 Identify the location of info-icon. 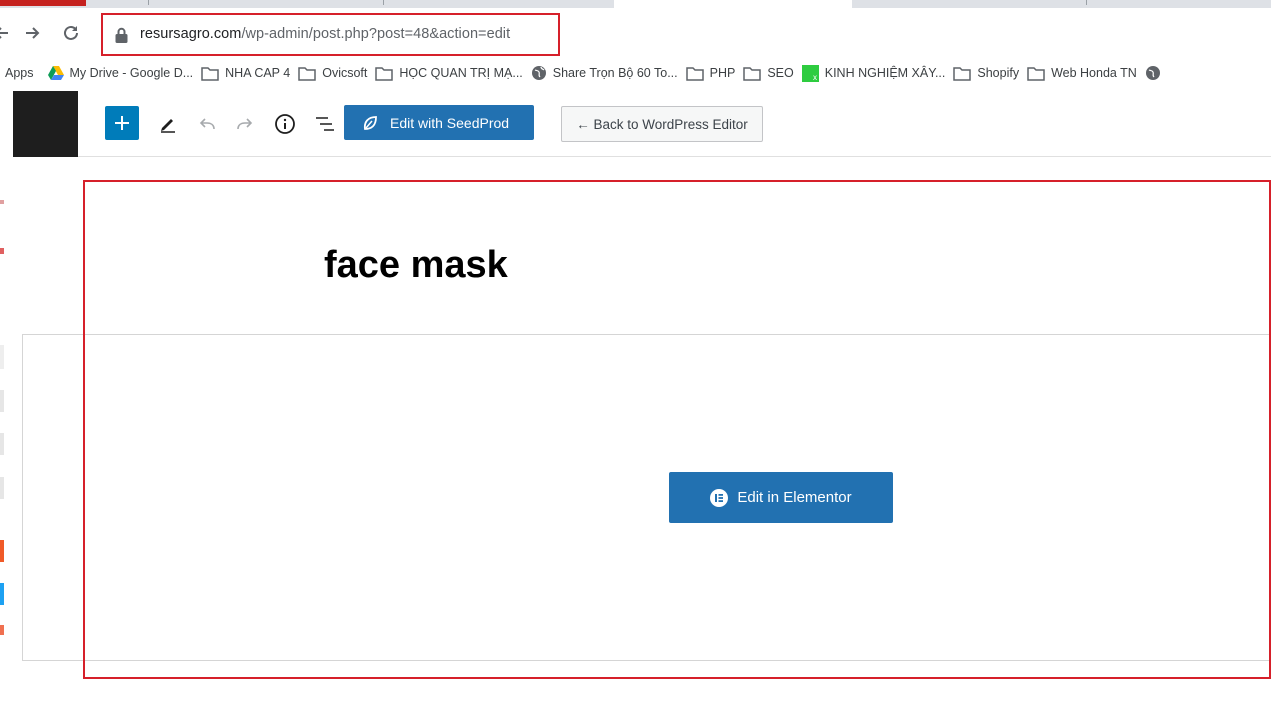
(285, 124).